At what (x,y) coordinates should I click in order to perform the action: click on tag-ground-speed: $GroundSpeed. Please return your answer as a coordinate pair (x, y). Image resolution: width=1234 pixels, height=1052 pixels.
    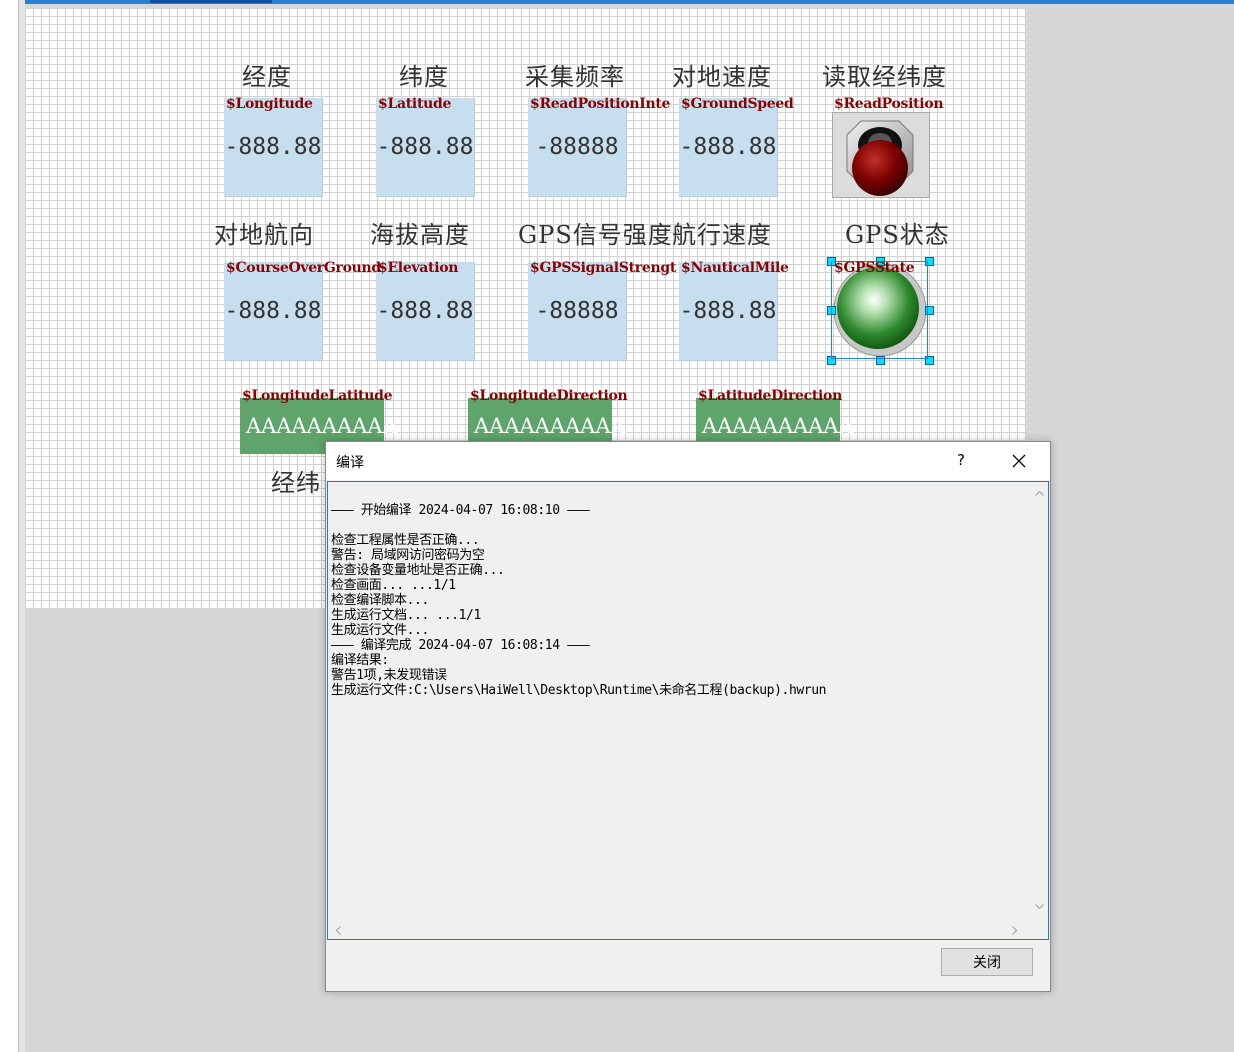
    Looking at the image, I should click on (737, 104).